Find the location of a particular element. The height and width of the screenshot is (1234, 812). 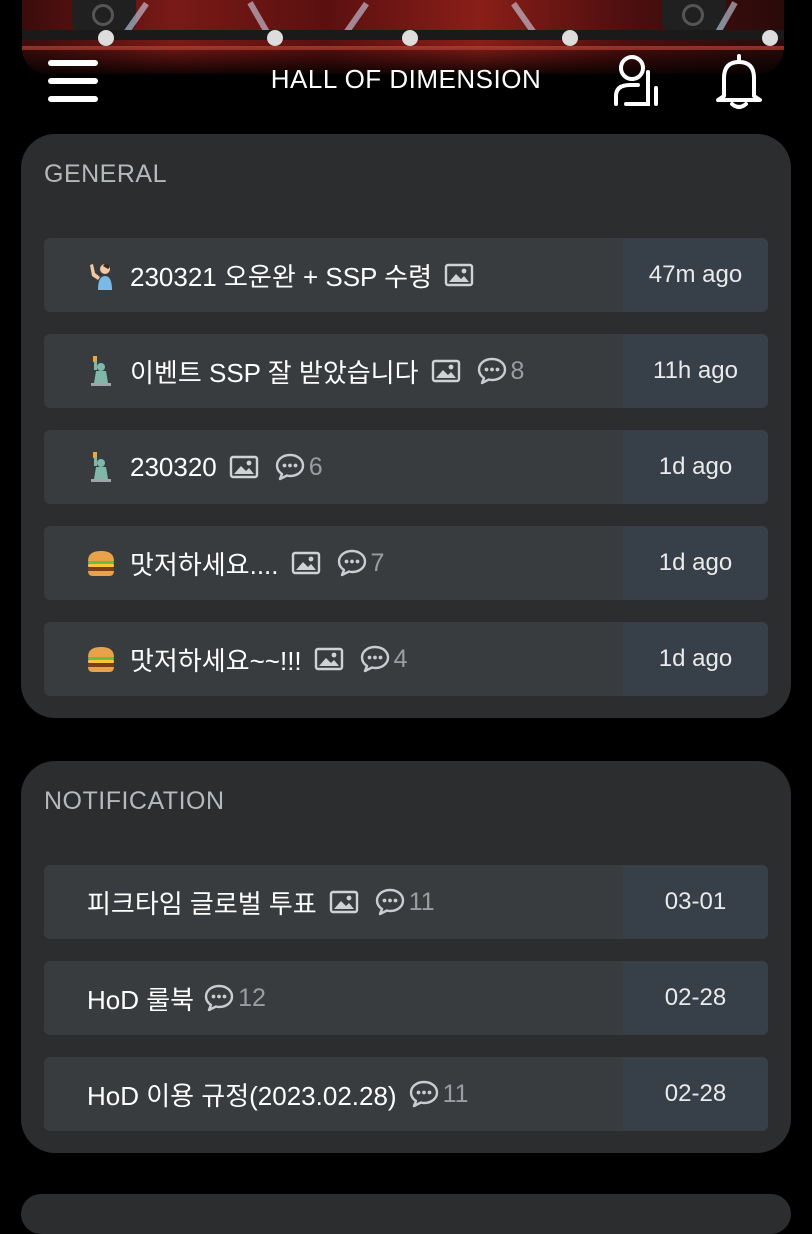

post-time: 47m ago is located at coordinates (695, 275).